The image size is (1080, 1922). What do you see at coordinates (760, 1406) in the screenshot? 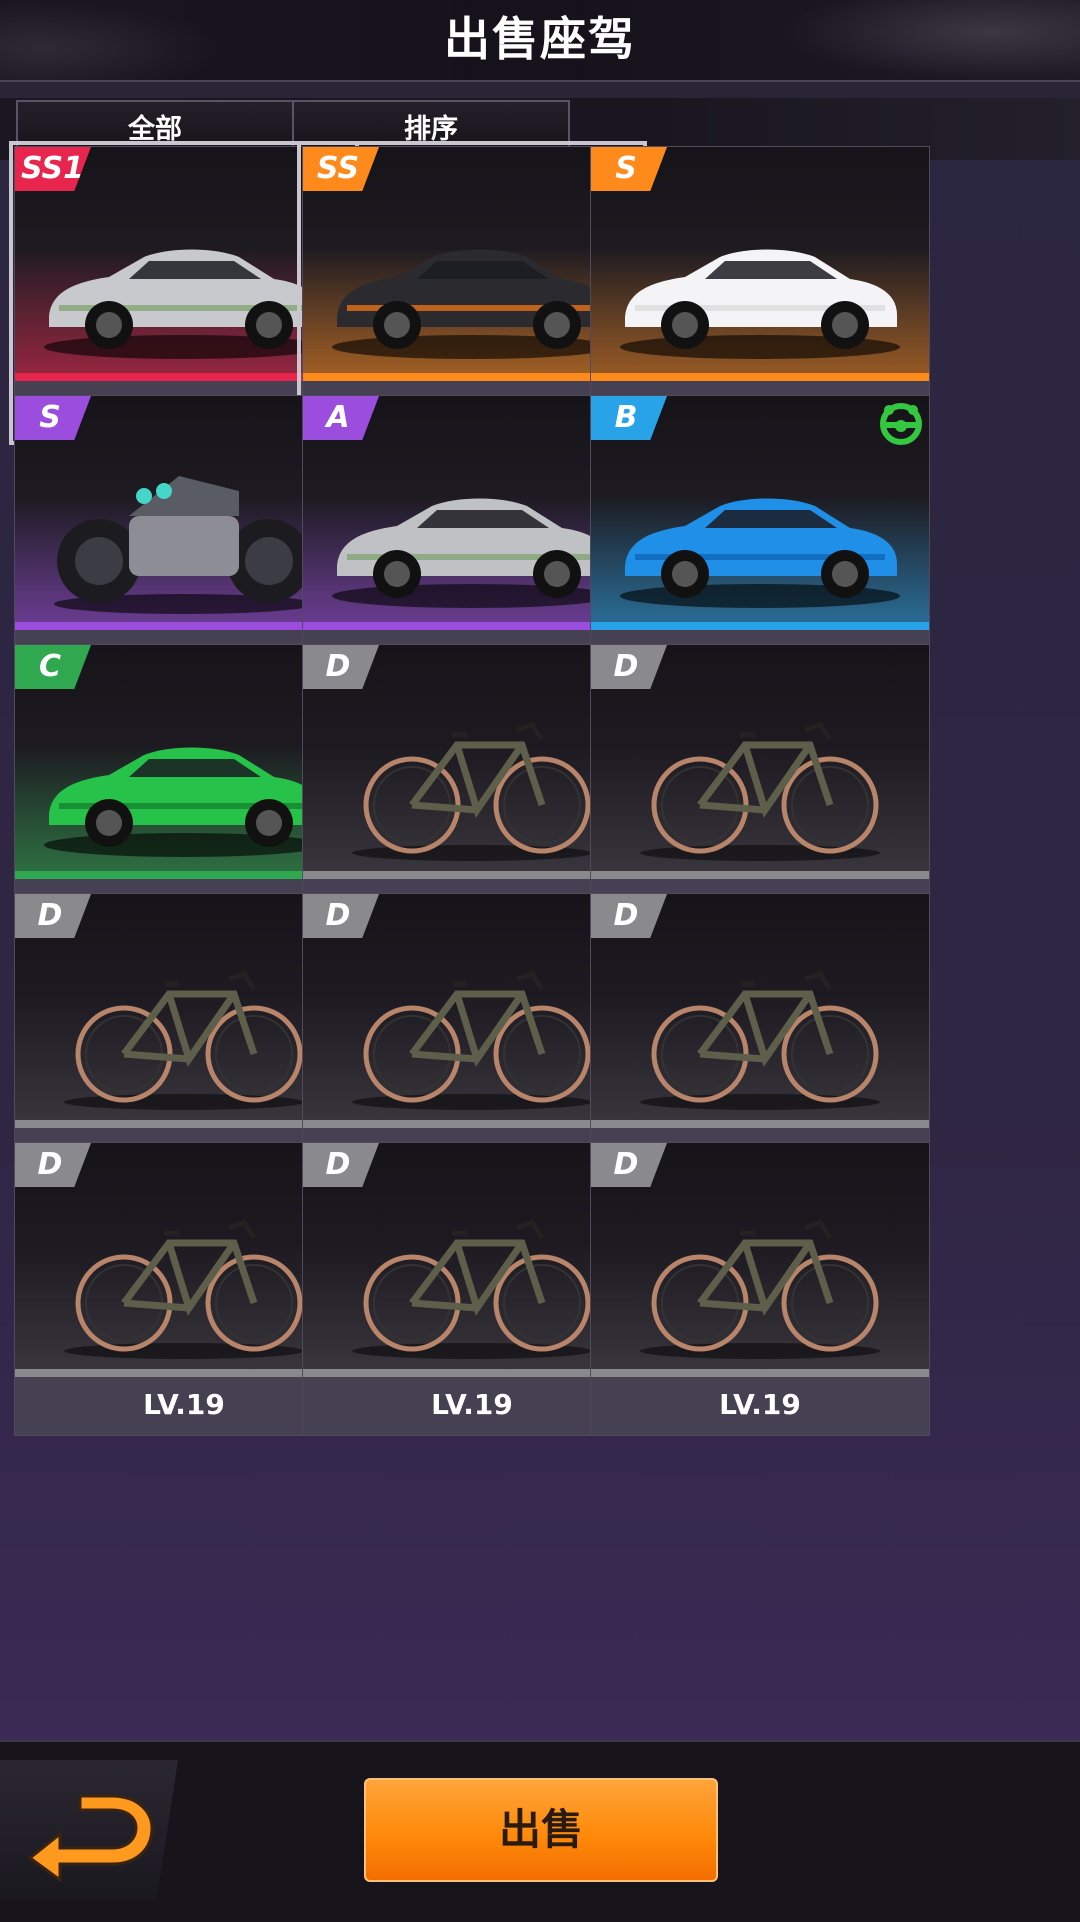
I see `vehicle-level: LV.19` at bounding box center [760, 1406].